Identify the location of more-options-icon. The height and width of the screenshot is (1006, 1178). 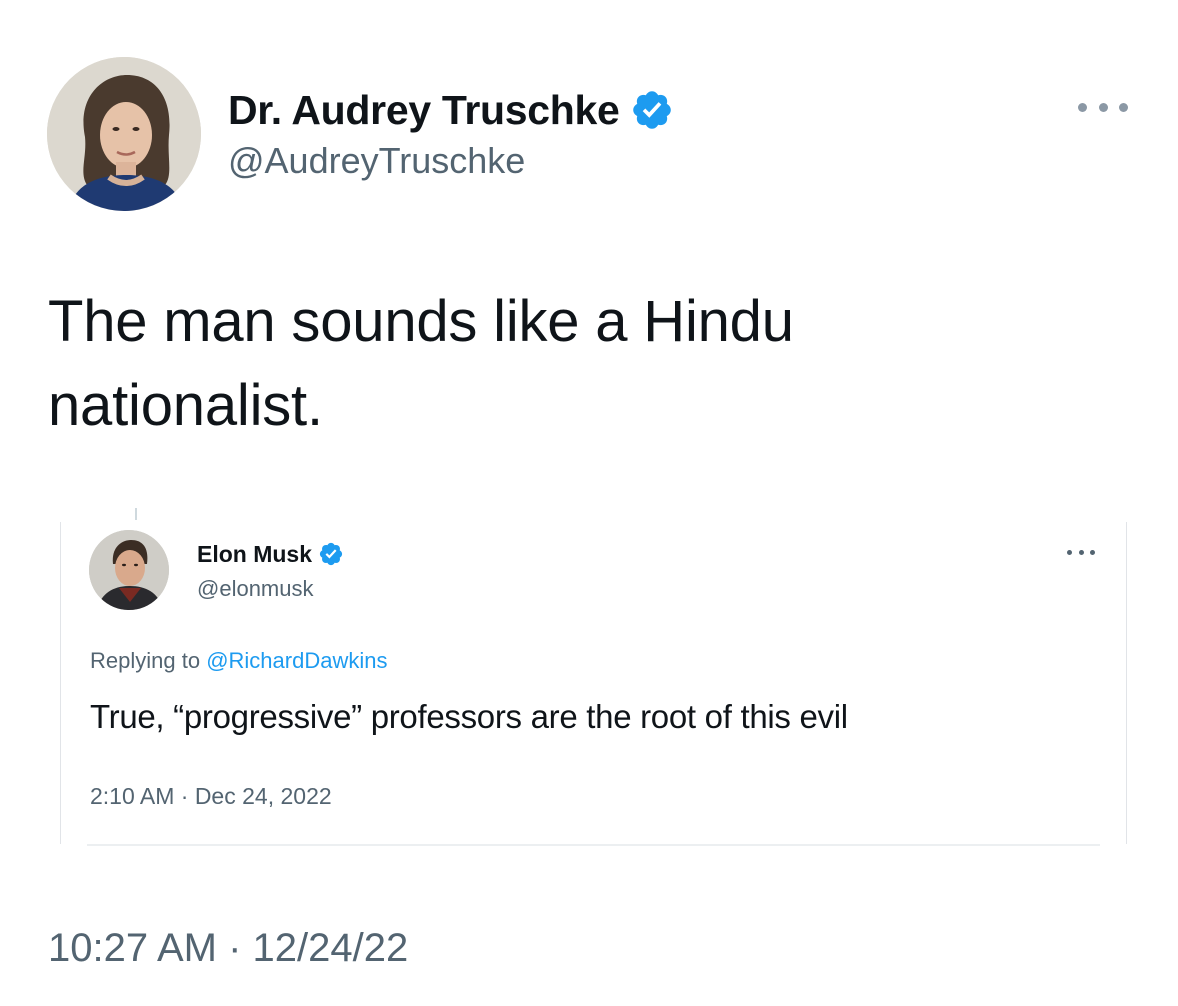
(1103, 107).